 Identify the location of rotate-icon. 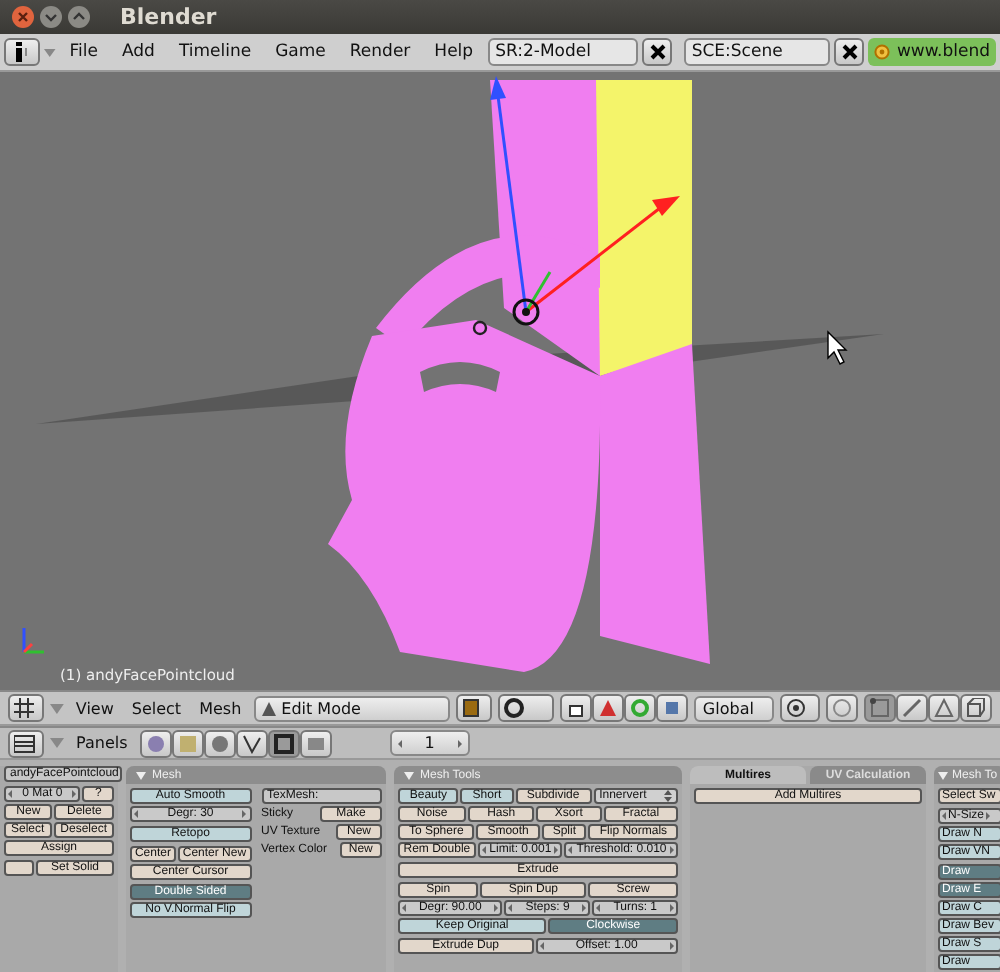
(640, 708).